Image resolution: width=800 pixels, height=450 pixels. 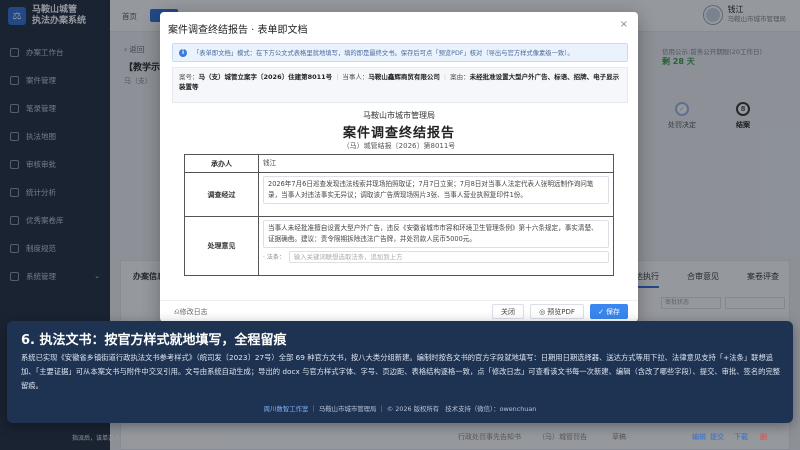 What do you see at coordinates (399, 115) in the screenshot?
I see `doc-organization: 马鞍山市城市管理局` at bounding box center [399, 115].